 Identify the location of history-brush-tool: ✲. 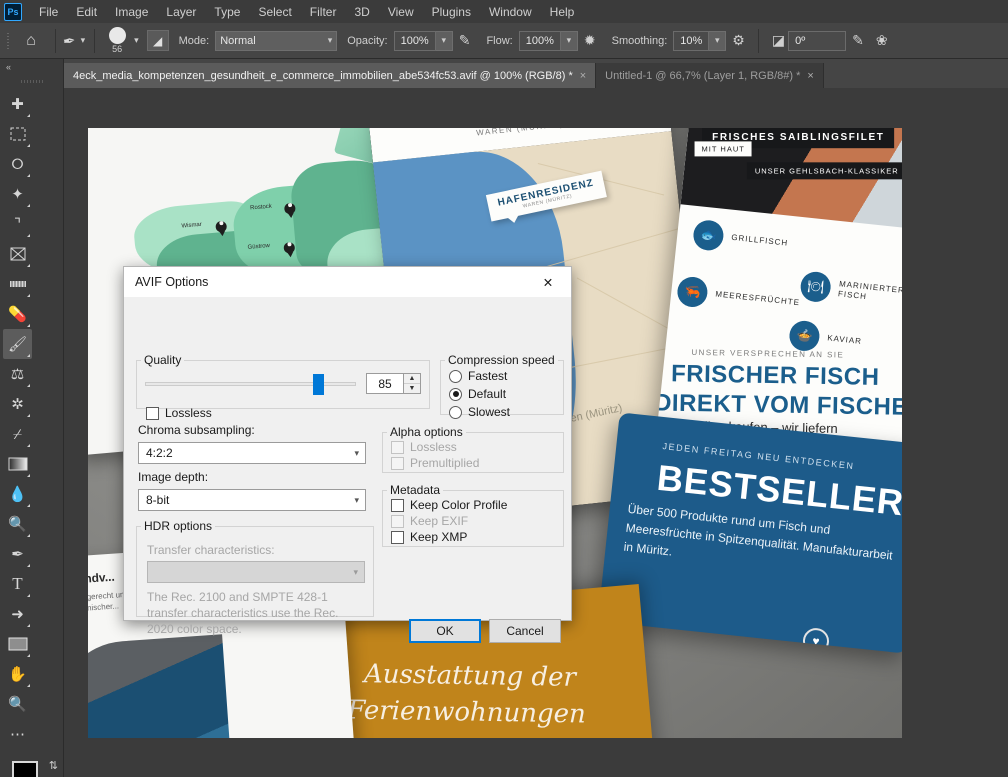
(17, 404).